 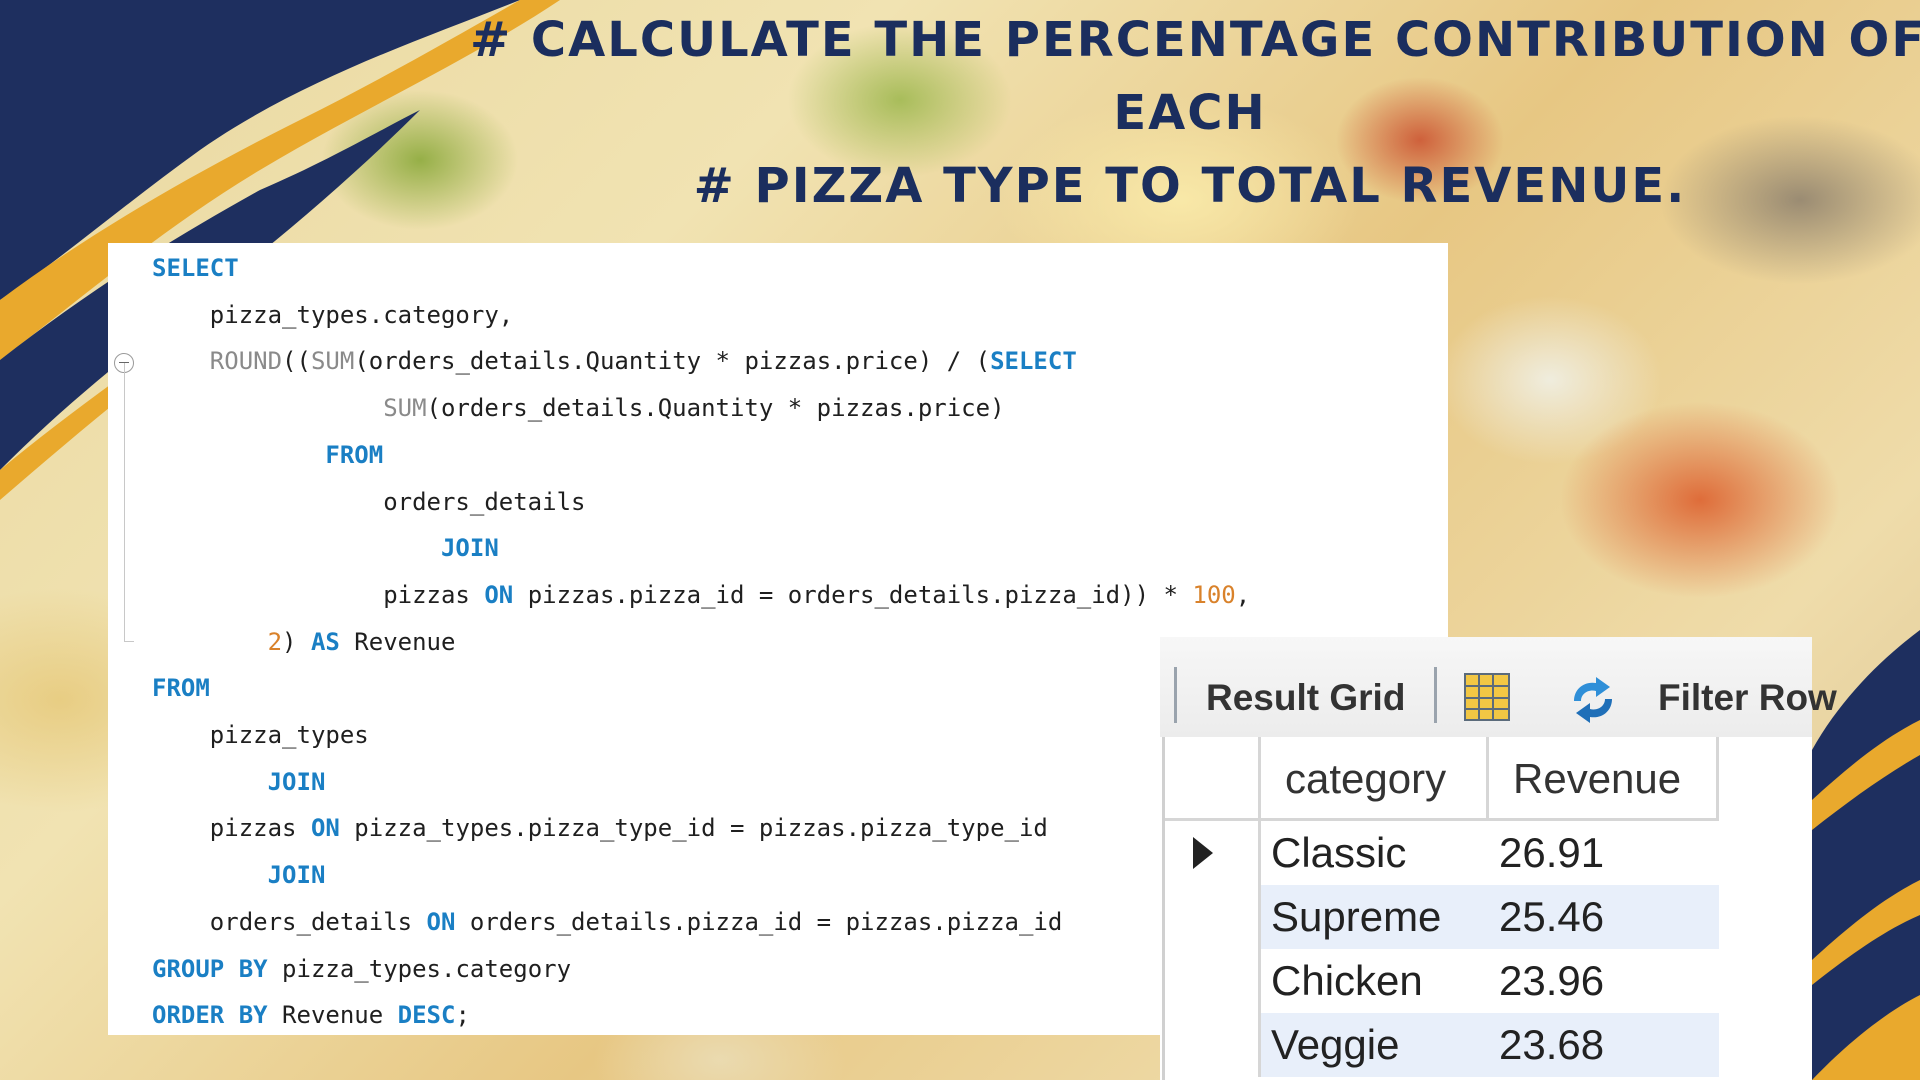 I want to click on result-grid-tab: Result Grid, so click(x=1305, y=698).